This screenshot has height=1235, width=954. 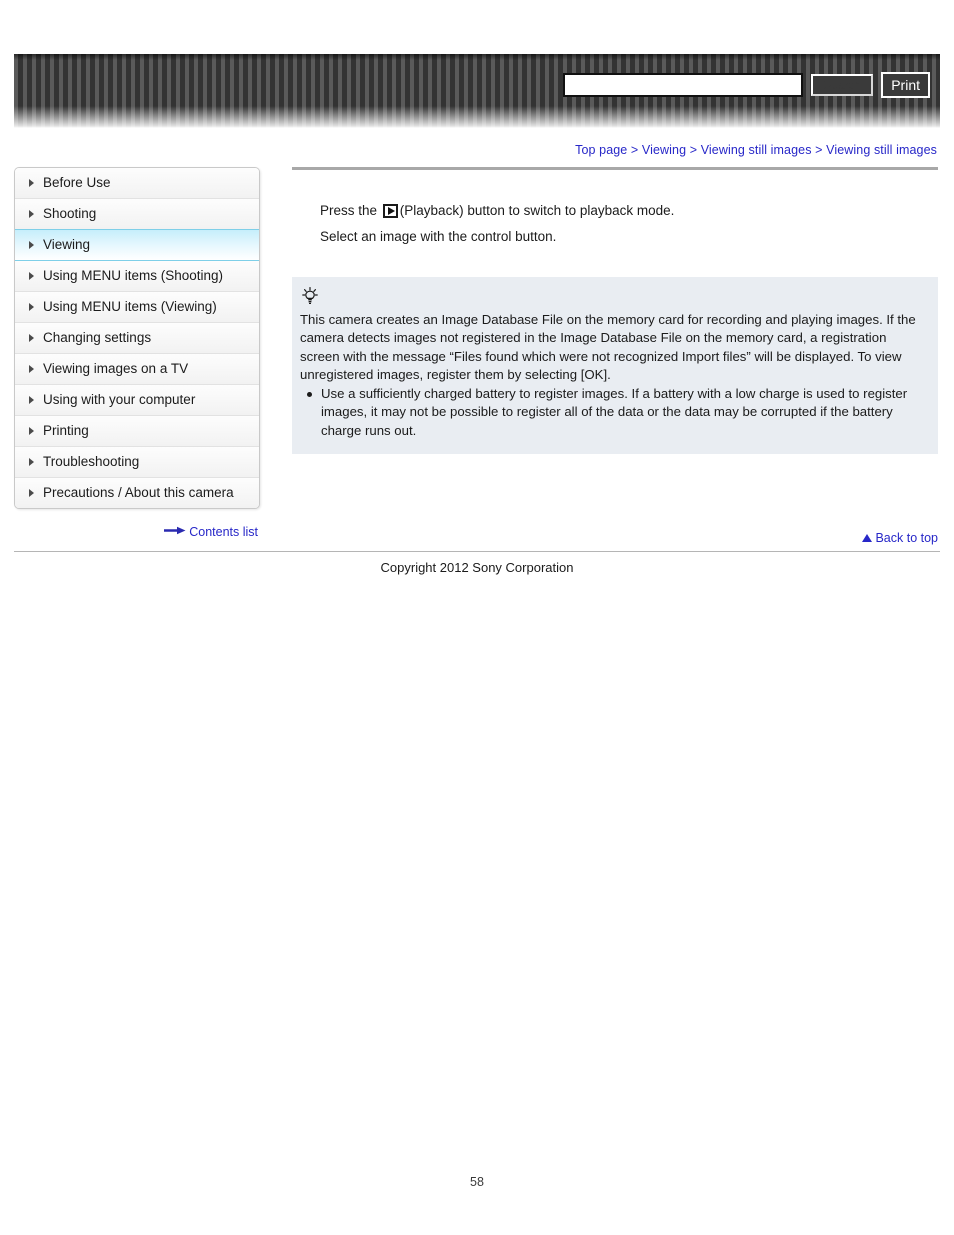 I want to click on header-controls: Search Print, so click(x=746, y=85).